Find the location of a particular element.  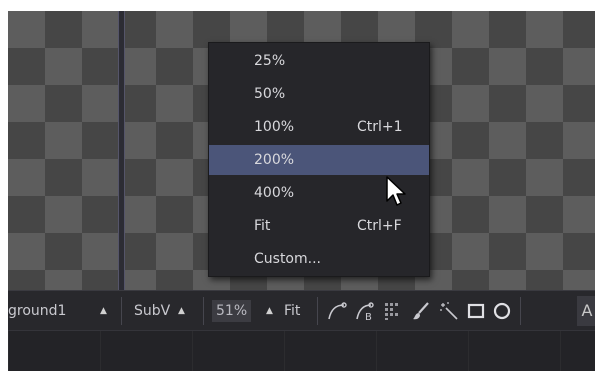

menu-item-shortcut: Ctrl+1 is located at coordinates (380, 127).